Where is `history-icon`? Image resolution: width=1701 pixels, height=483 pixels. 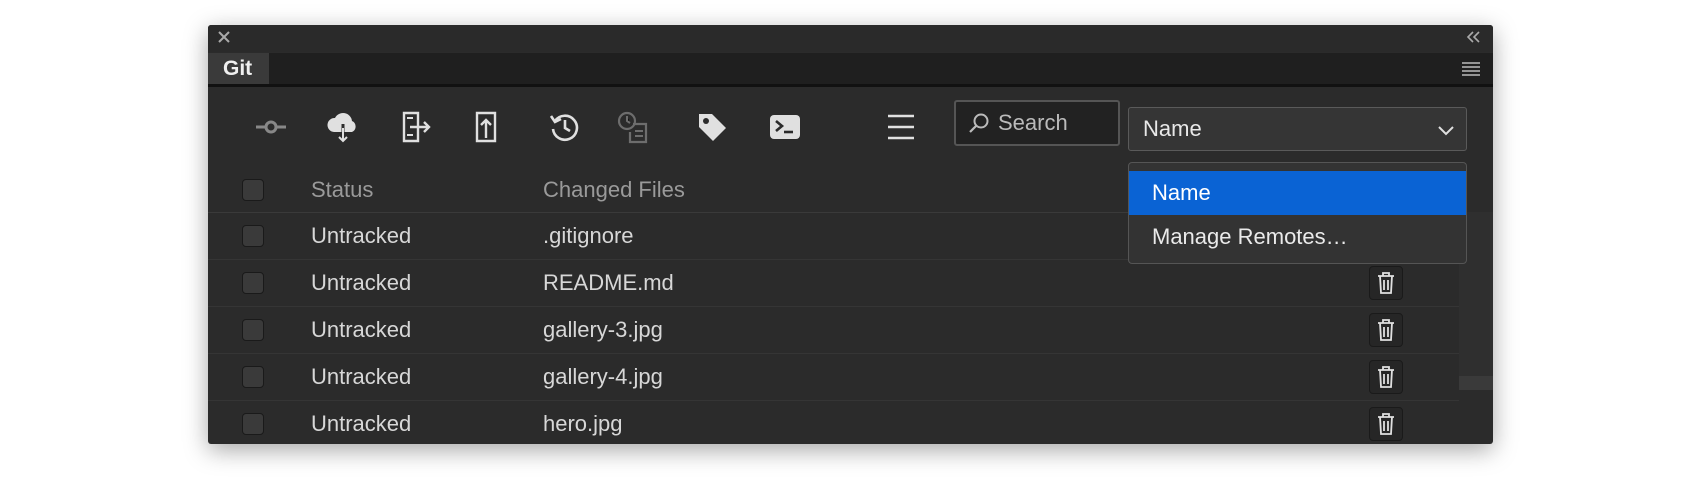
history-icon is located at coordinates (633, 127).